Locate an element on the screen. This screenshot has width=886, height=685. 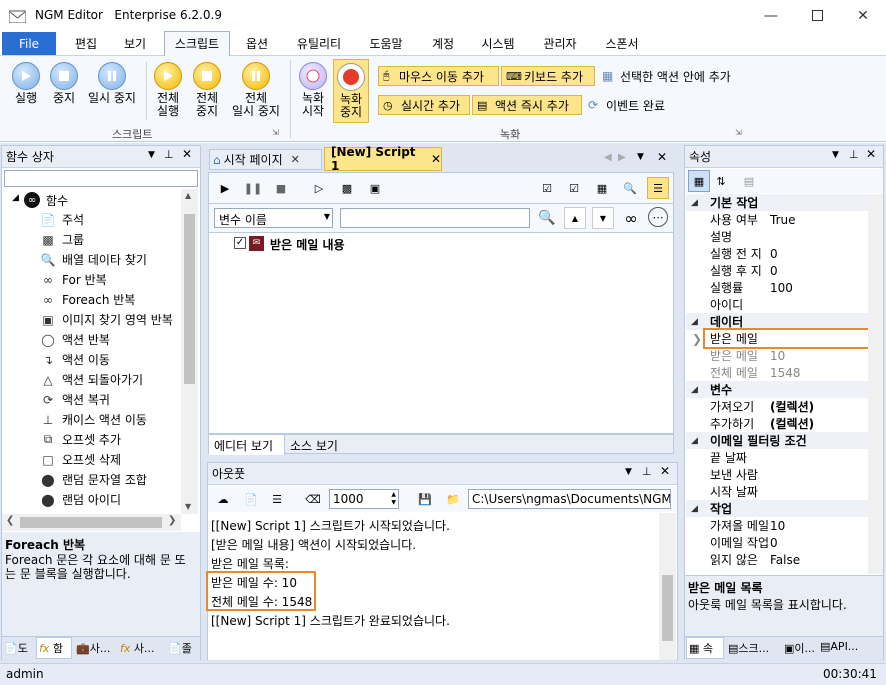
tree-item-action-back: △ 액션 되돌아가기 is located at coordinates (91, 379).